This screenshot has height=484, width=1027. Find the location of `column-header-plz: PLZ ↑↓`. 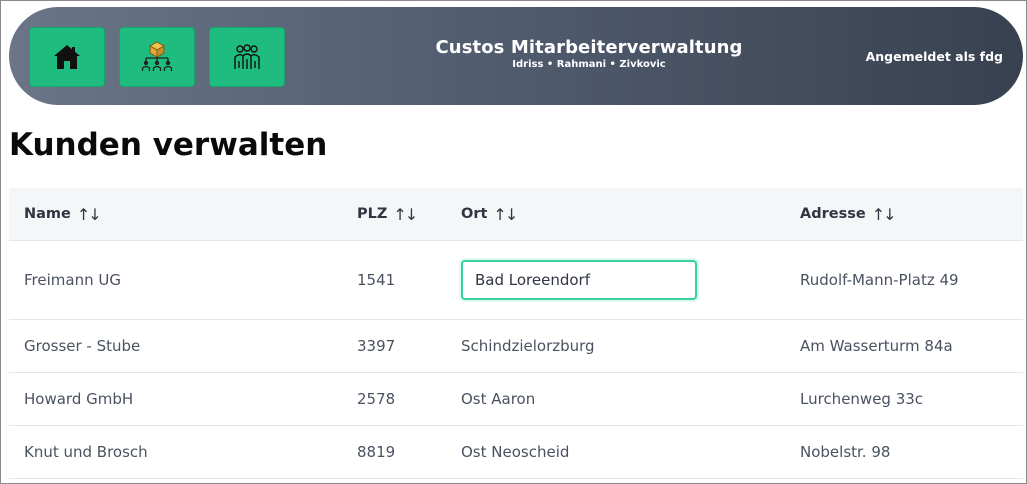

column-header-plz: PLZ ↑↓ is located at coordinates (387, 214).